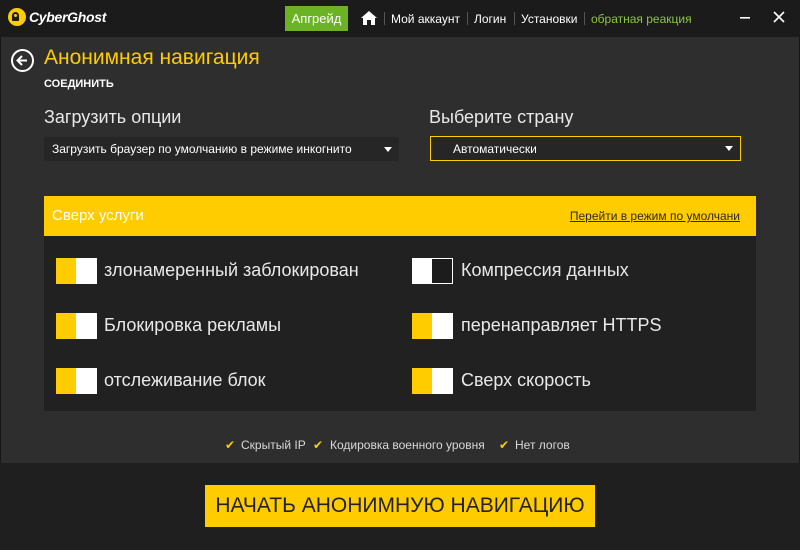  I want to click on load-options-label: Загрузить опции, so click(113, 117).